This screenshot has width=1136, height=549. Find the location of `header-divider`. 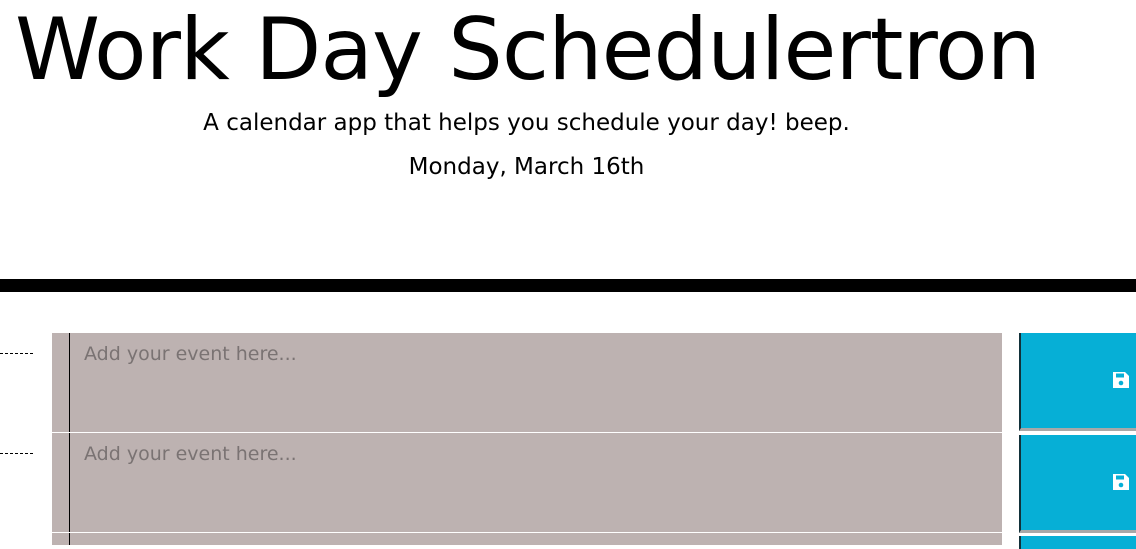

header-divider is located at coordinates (568, 285).